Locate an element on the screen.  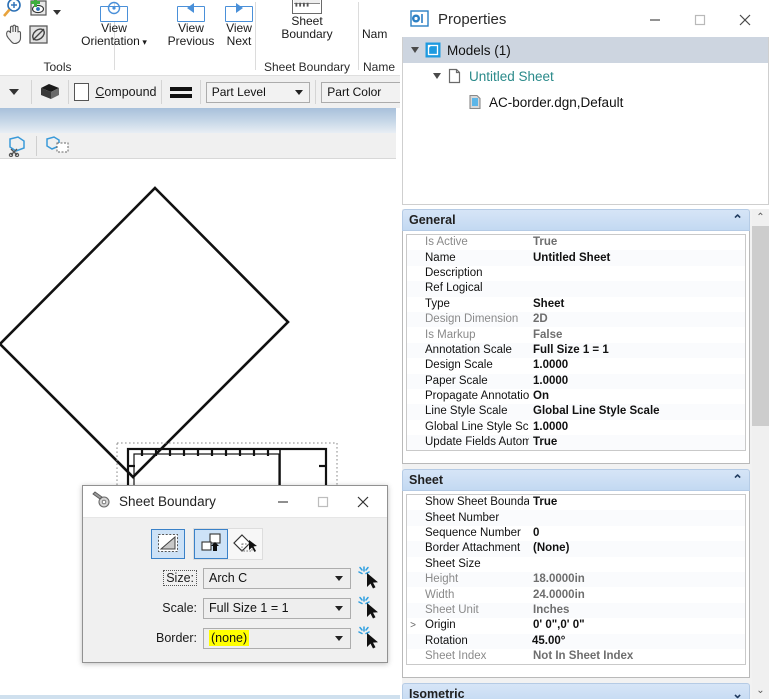
property-value: 24.0000in is located at coordinates (637, 595).